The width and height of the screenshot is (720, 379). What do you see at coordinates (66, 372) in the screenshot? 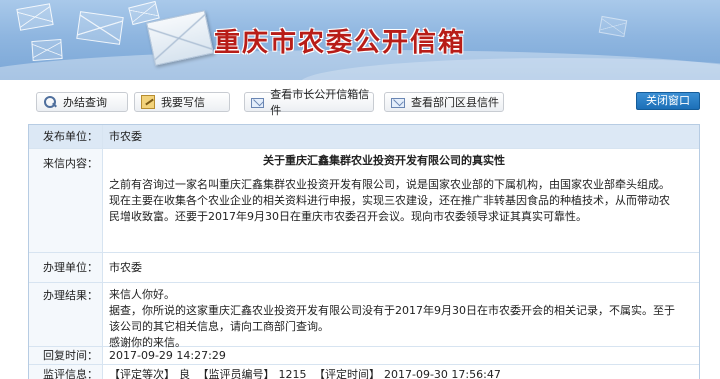
I see `monitor-label: 监评信息：` at bounding box center [66, 372].